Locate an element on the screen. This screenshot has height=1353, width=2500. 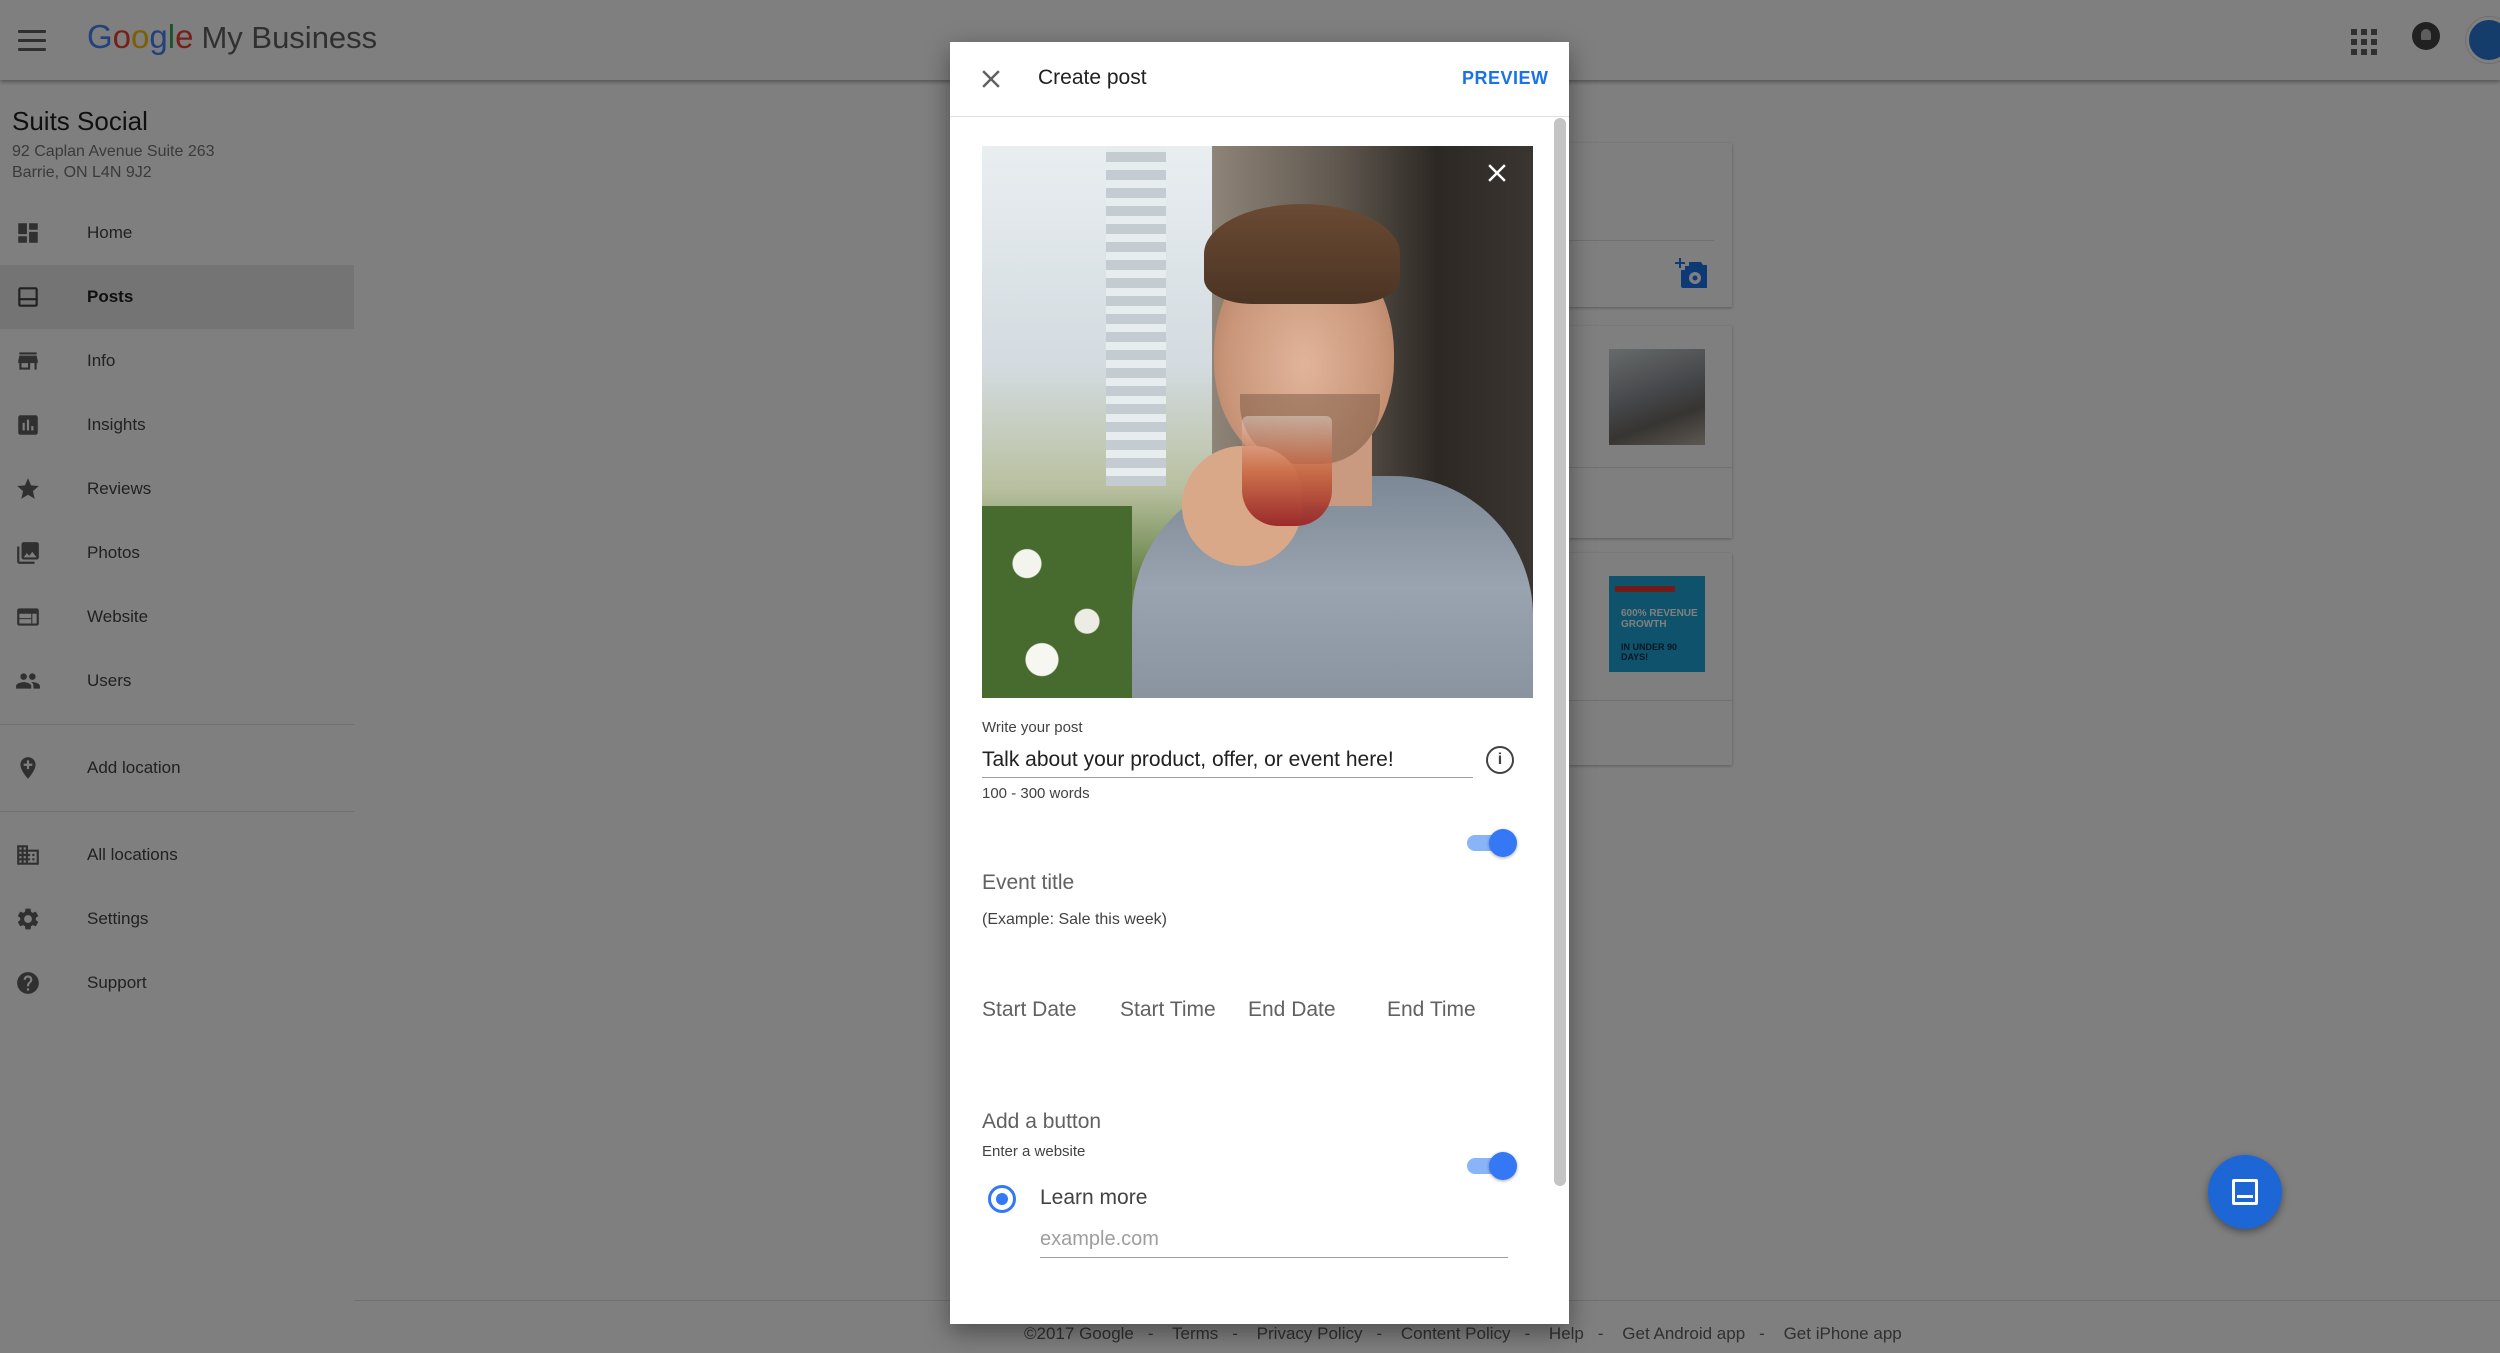
word-count-hint: 100 - 300 words is located at coordinates (1036, 793).